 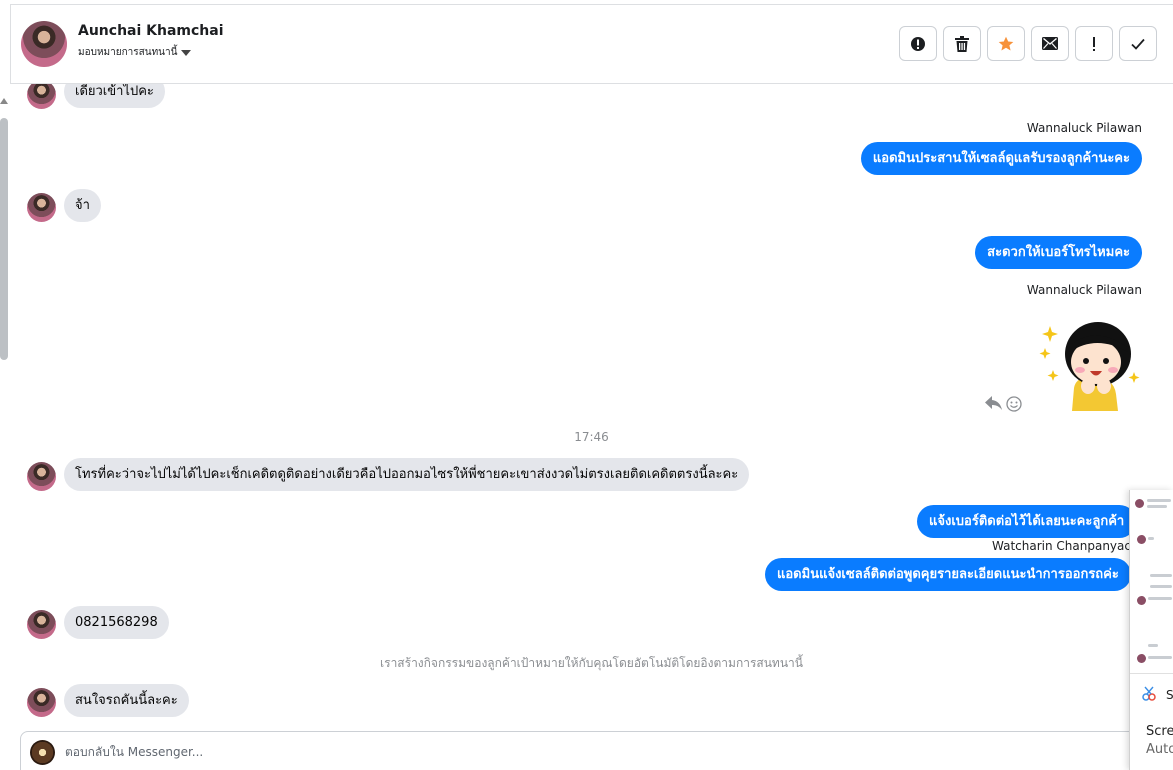 What do you see at coordinates (114, 96) in the screenshot?
I see `incoming-message: เดี๋ยวเข้าไปคะ` at bounding box center [114, 96].